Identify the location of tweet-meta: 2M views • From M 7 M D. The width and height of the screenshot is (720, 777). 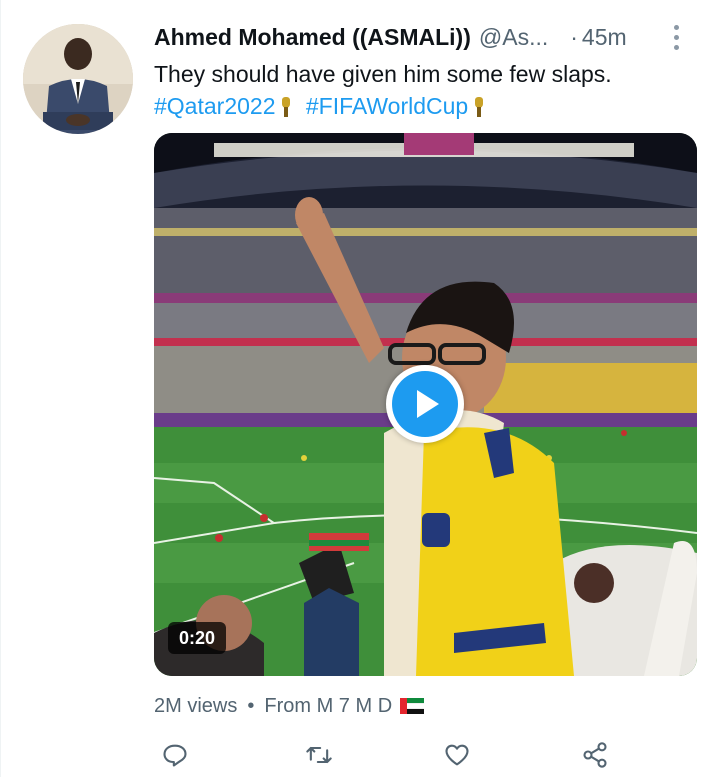
(289, 706).